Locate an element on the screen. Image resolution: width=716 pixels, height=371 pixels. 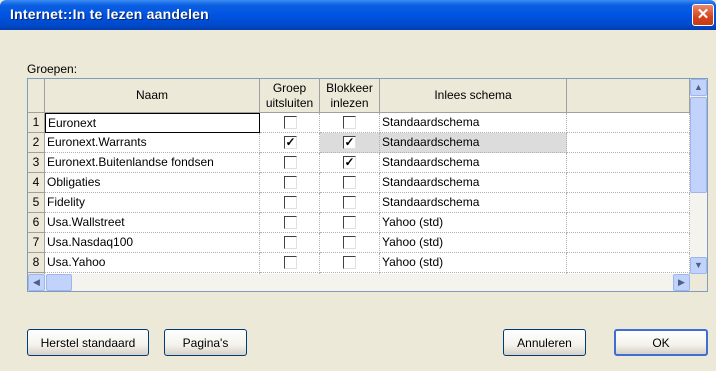
header-line: uitsluiten is located at coordinates (289, 102).